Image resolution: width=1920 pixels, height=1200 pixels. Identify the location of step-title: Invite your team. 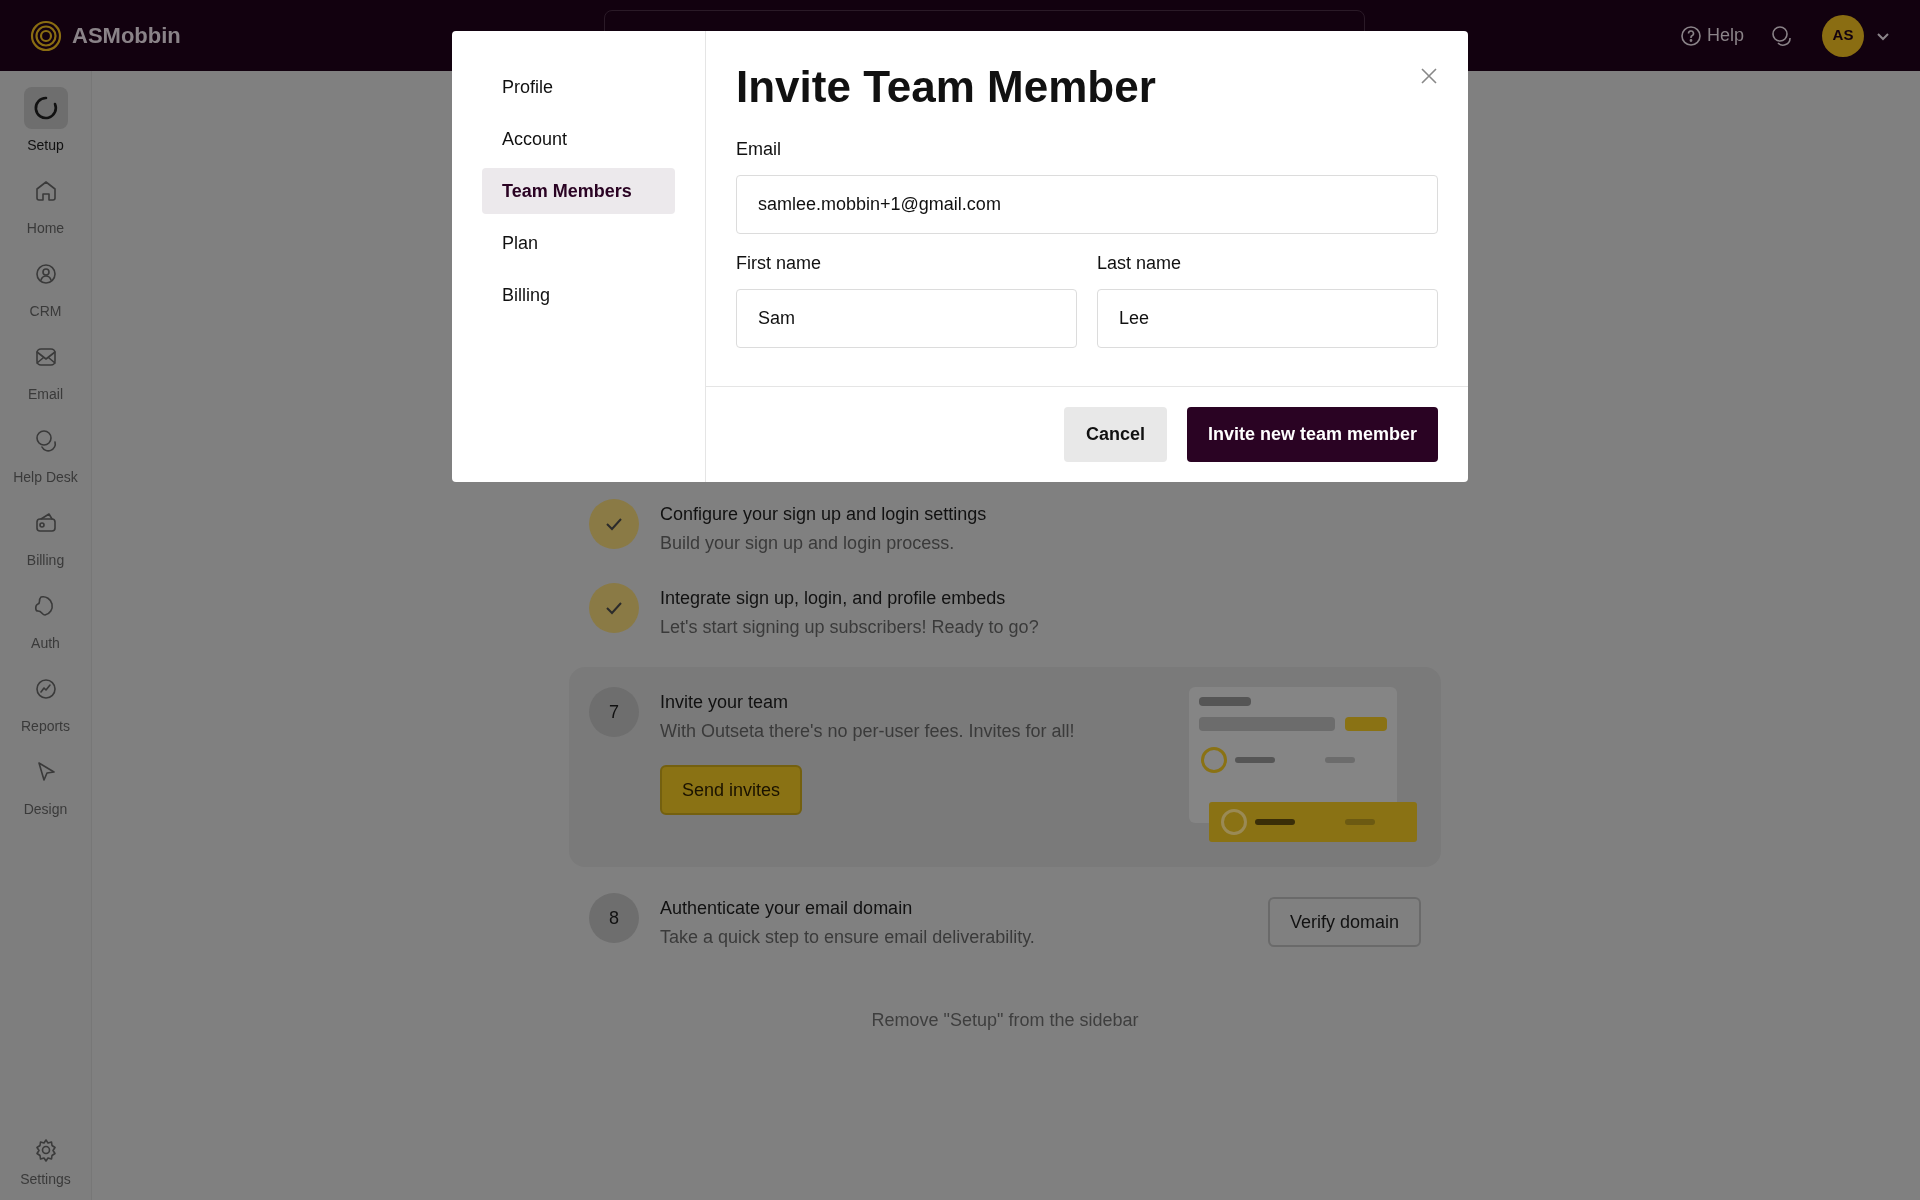
(725, 702).